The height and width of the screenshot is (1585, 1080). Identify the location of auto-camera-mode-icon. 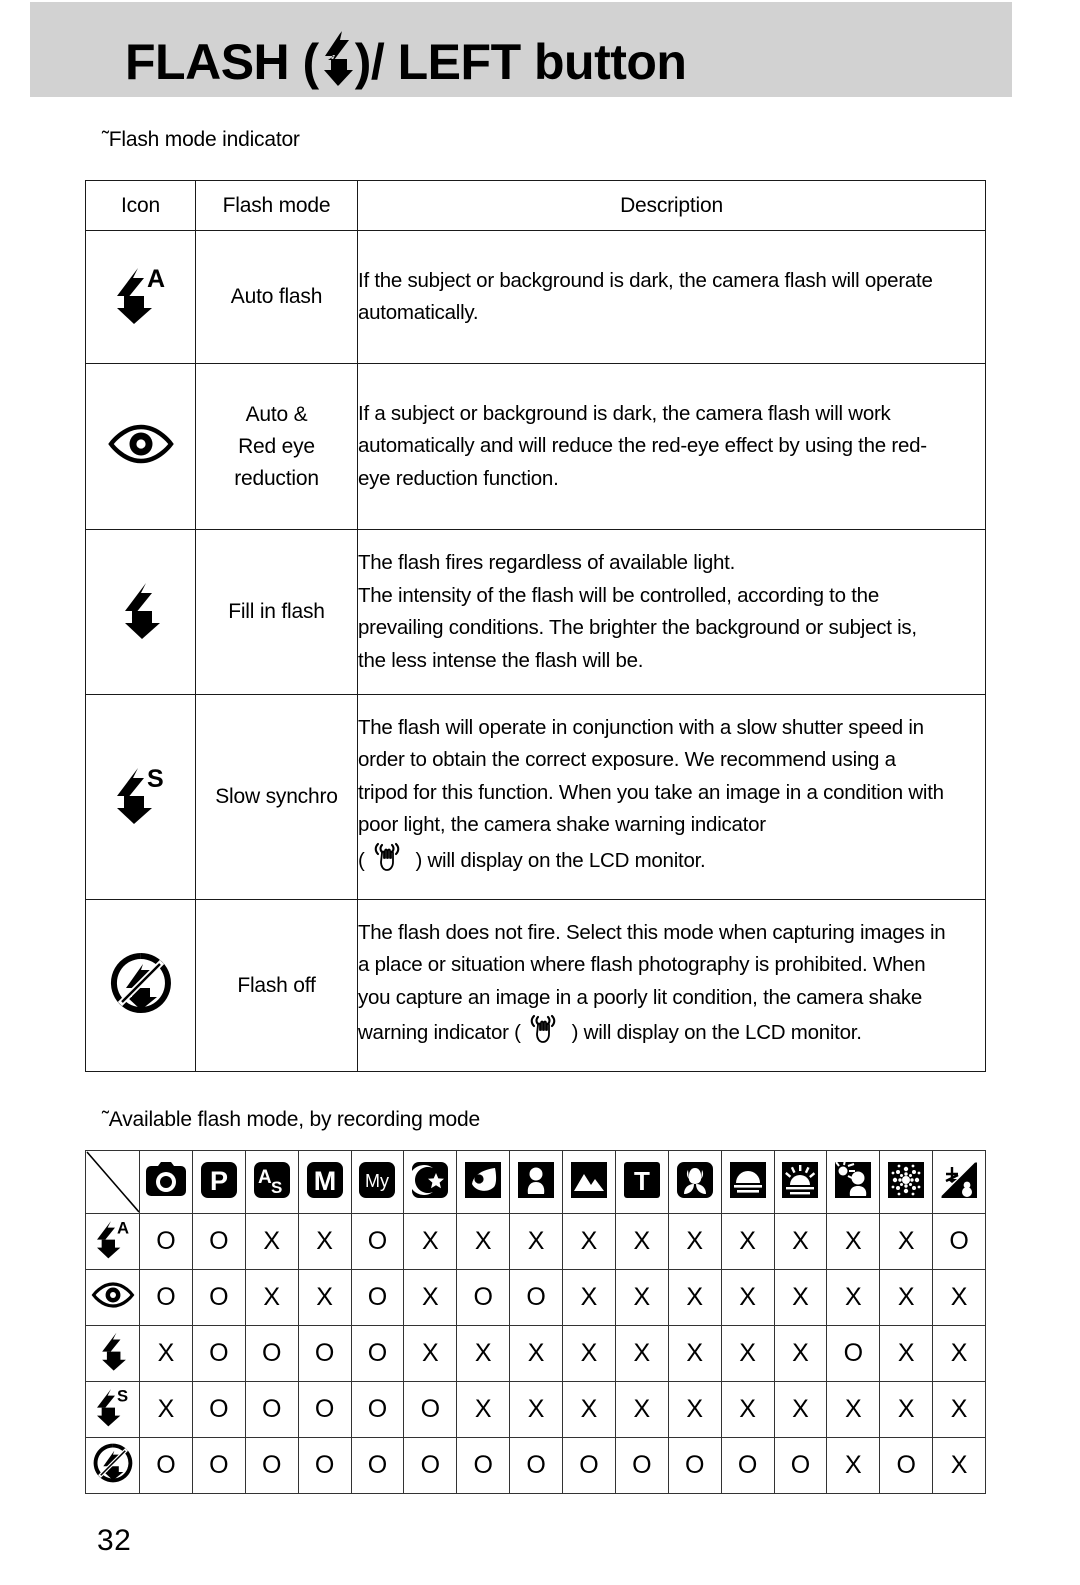
(166, 1182).